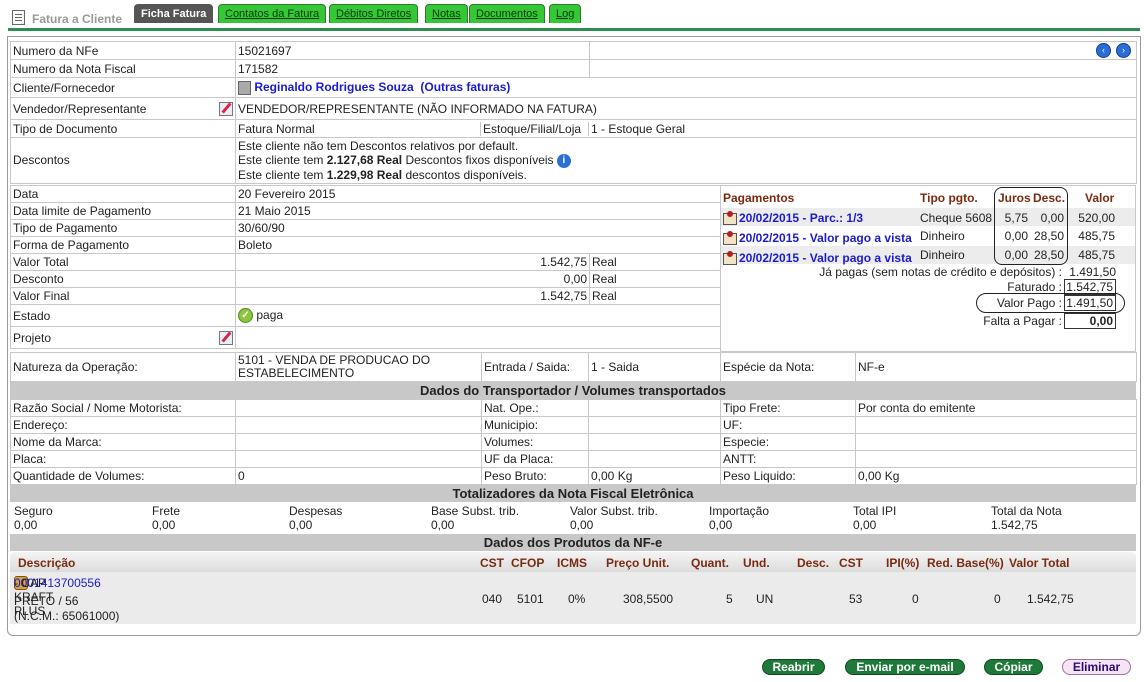  I want to click on cliente-label: Cliente/Fornecedor, so click(123, 87).